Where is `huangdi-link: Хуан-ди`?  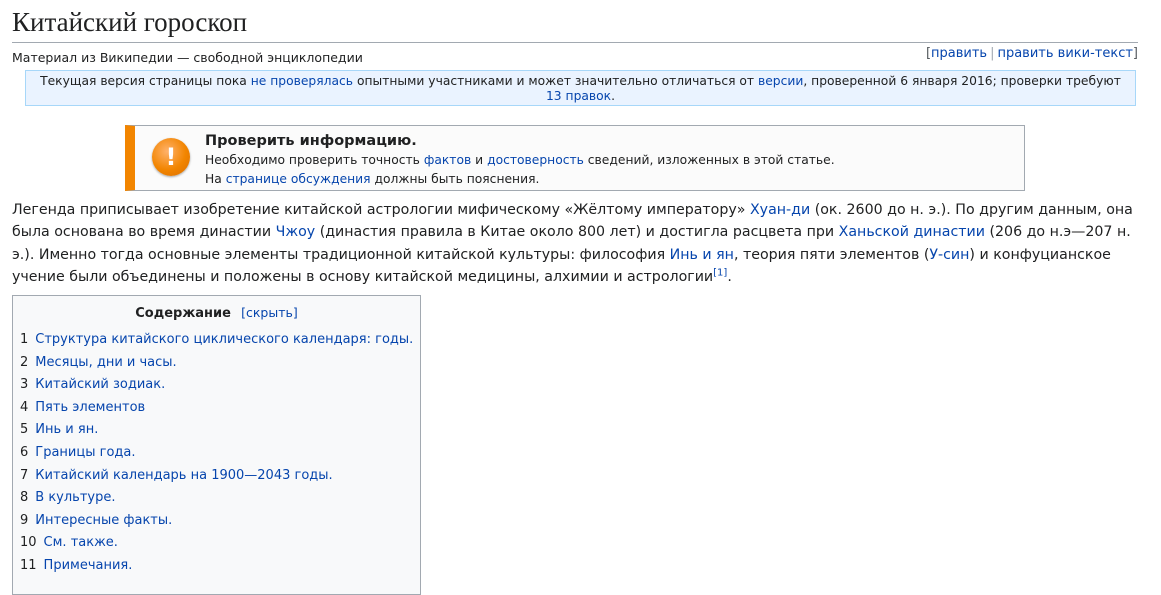
huangdi-link: Хуан-ди is located at coordinates (780, 210).